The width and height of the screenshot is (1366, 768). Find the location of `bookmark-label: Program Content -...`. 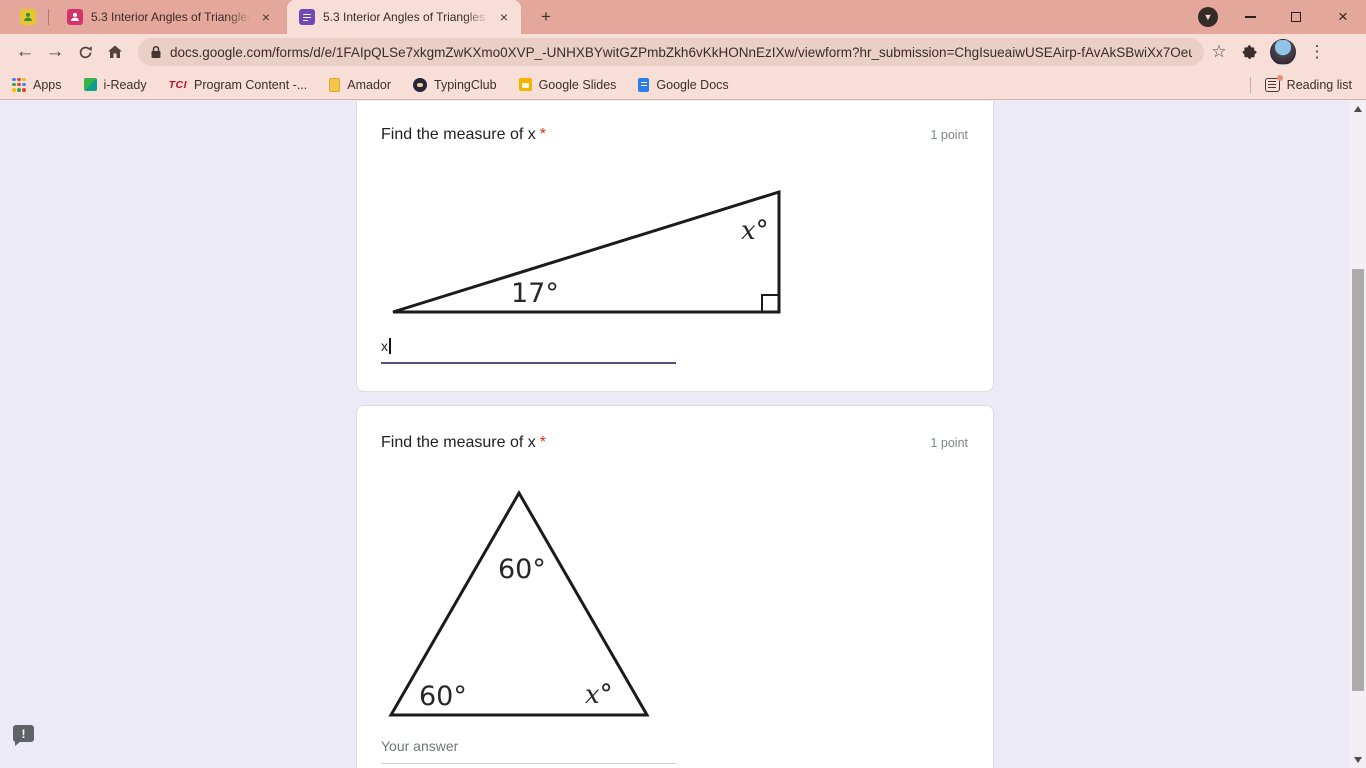

bookmark-label: Program Content -... is located at coordinates (251, 84).